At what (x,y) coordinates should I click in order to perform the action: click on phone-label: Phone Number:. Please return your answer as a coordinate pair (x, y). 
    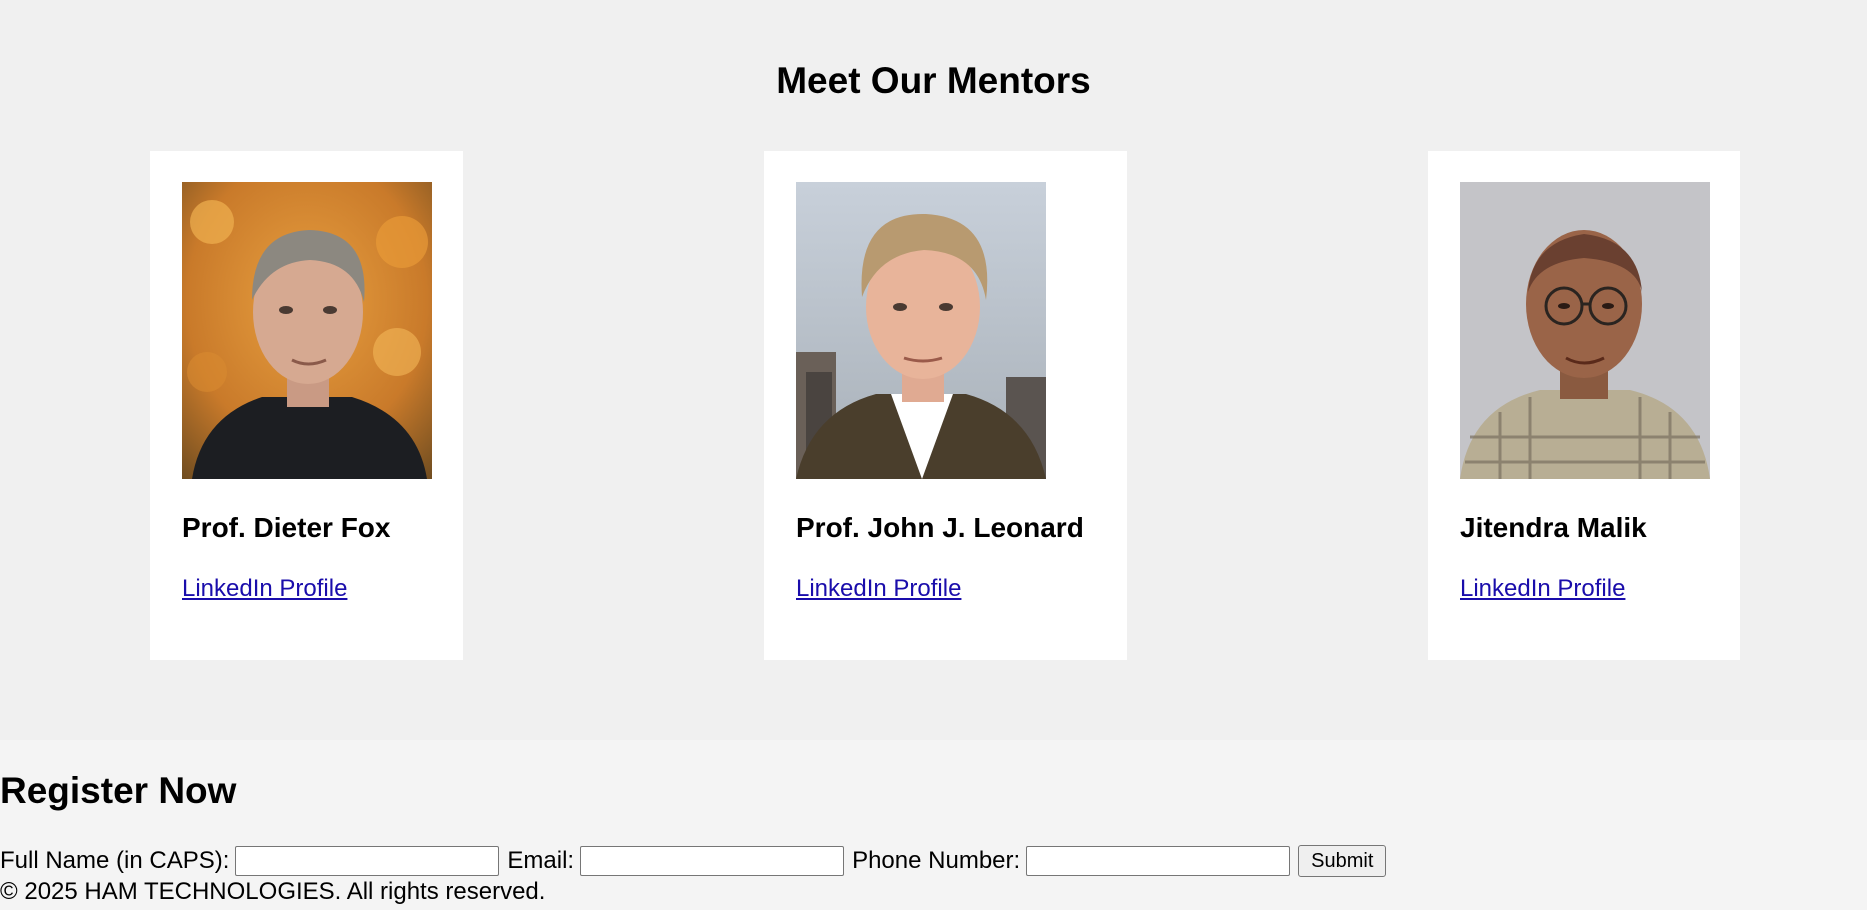
    Looking at the image, I should click on (936, 860).